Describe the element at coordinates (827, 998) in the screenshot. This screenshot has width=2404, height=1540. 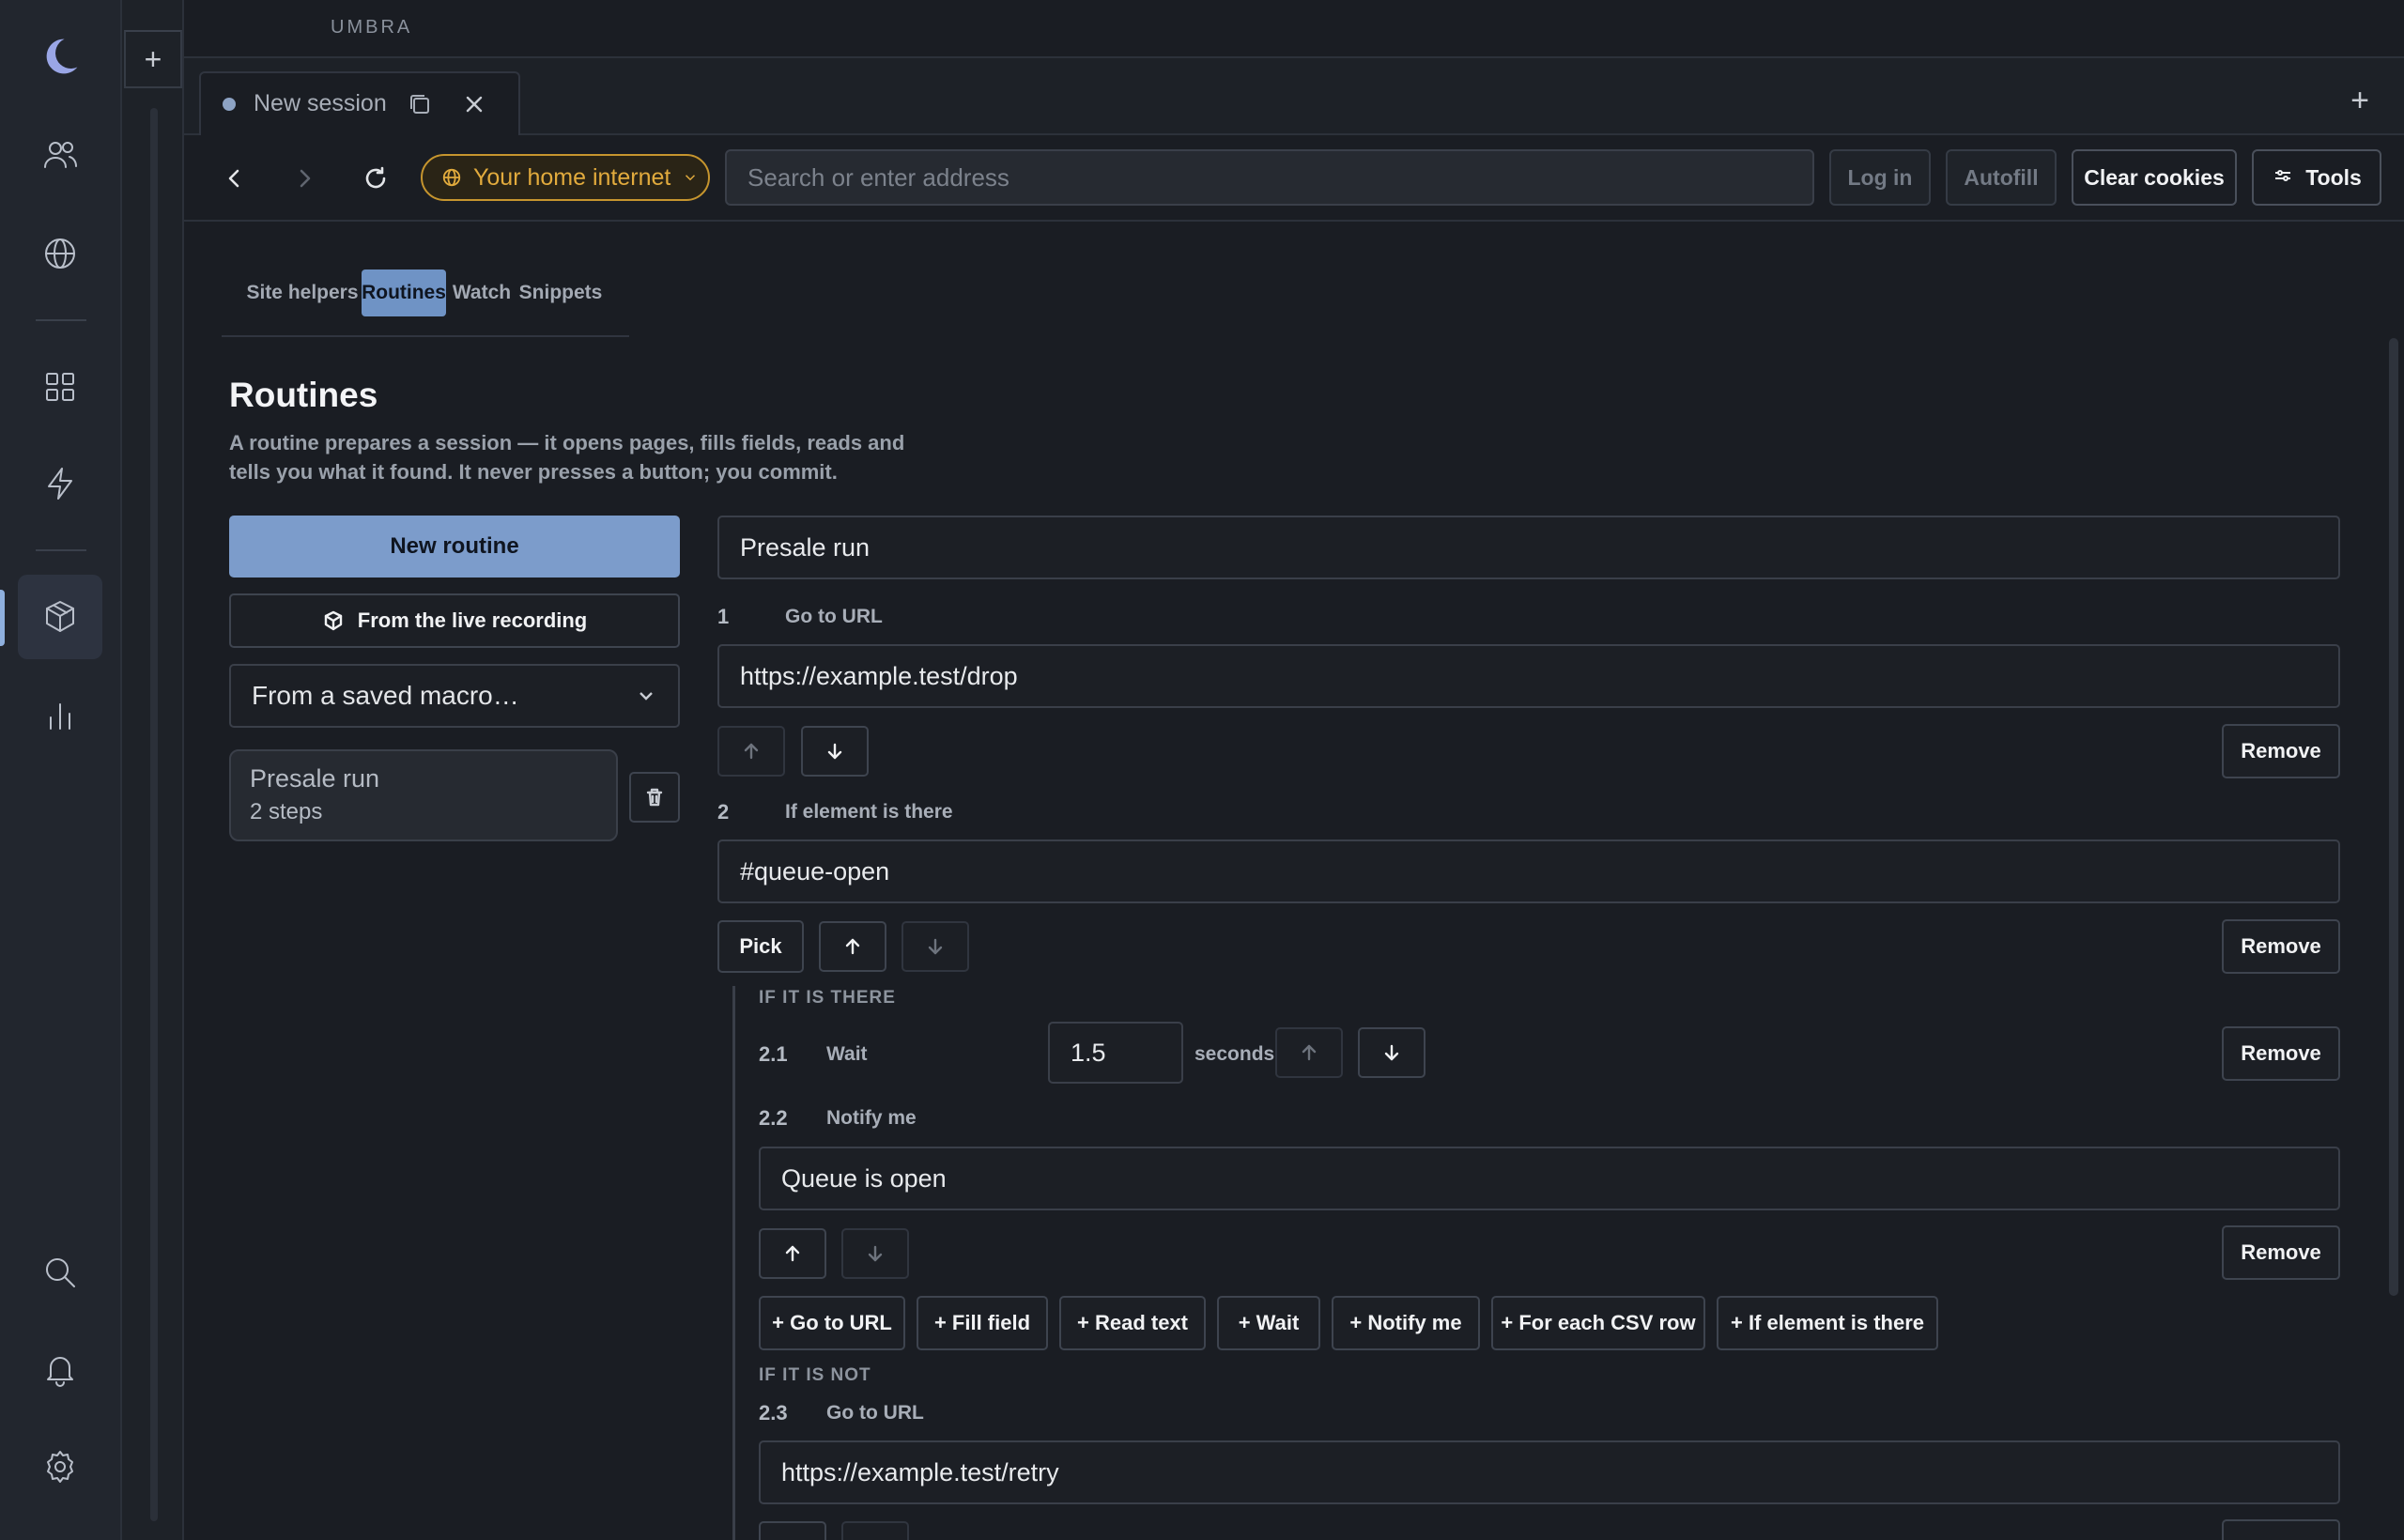
I see `branch-then-label: IF IT IS THERE` at that location.